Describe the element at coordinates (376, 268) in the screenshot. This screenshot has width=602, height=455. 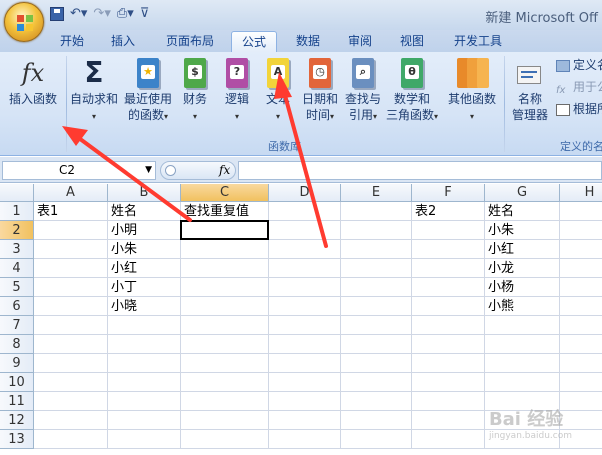
I see `cell-e4` at that location.